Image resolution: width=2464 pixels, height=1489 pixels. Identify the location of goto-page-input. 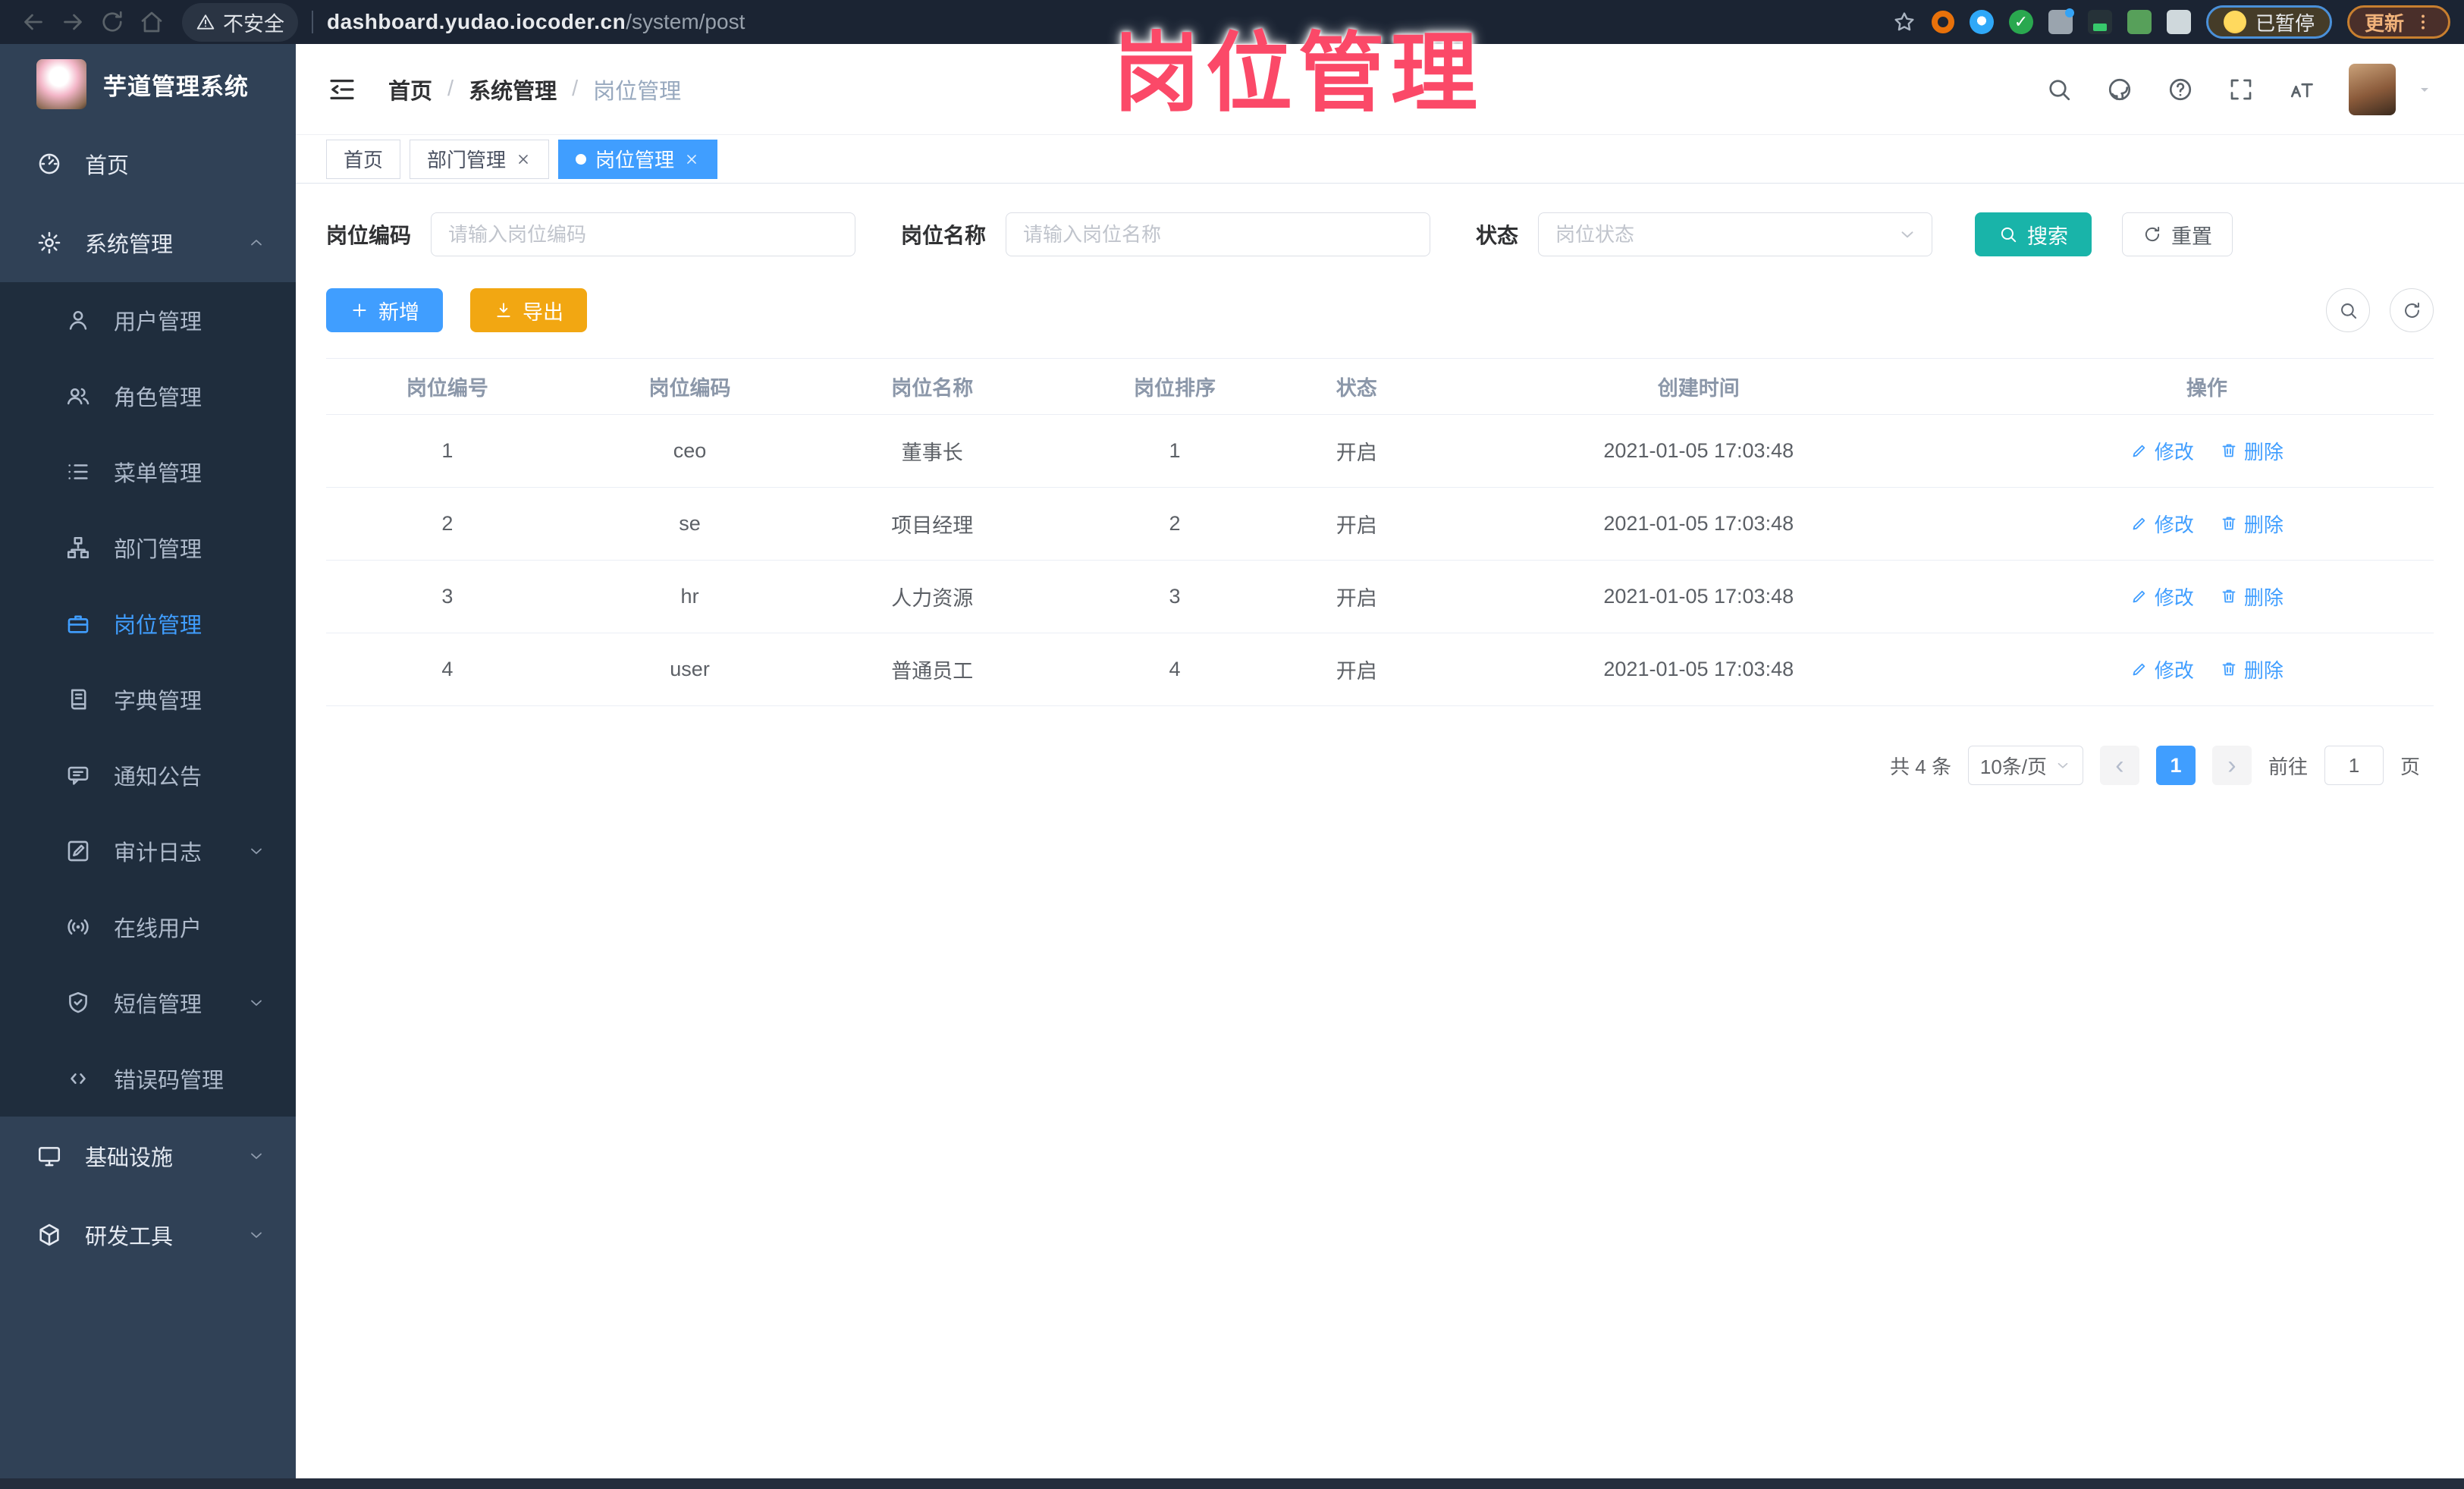
(2354, 765).